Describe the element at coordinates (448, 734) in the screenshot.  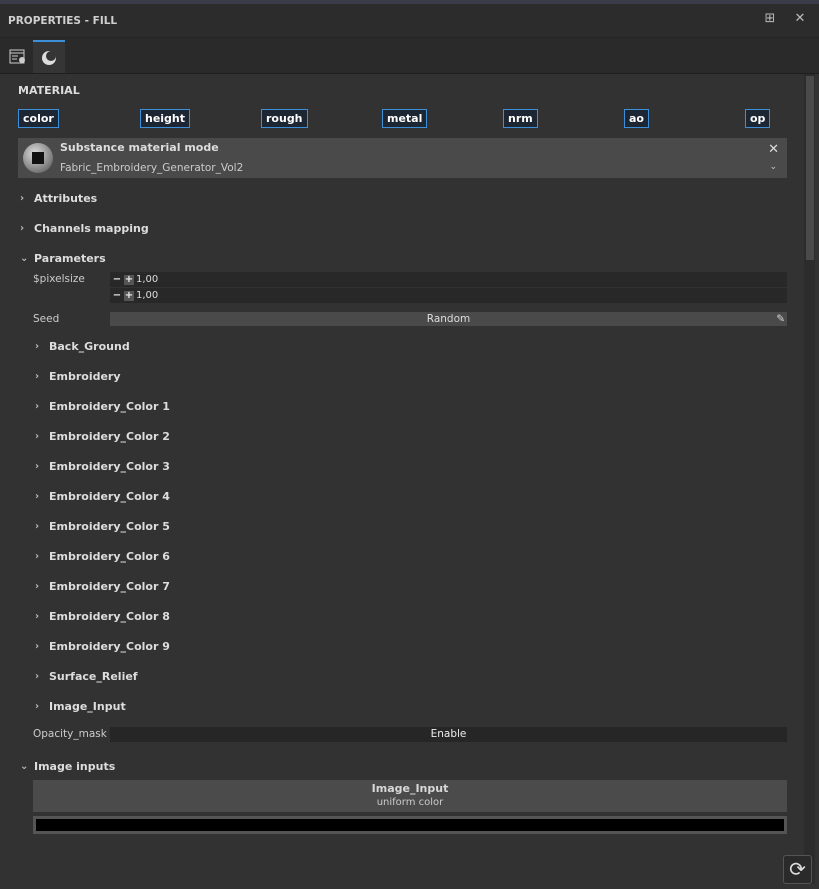
I see `opacity-mask-enable-button: Enable` at that location.